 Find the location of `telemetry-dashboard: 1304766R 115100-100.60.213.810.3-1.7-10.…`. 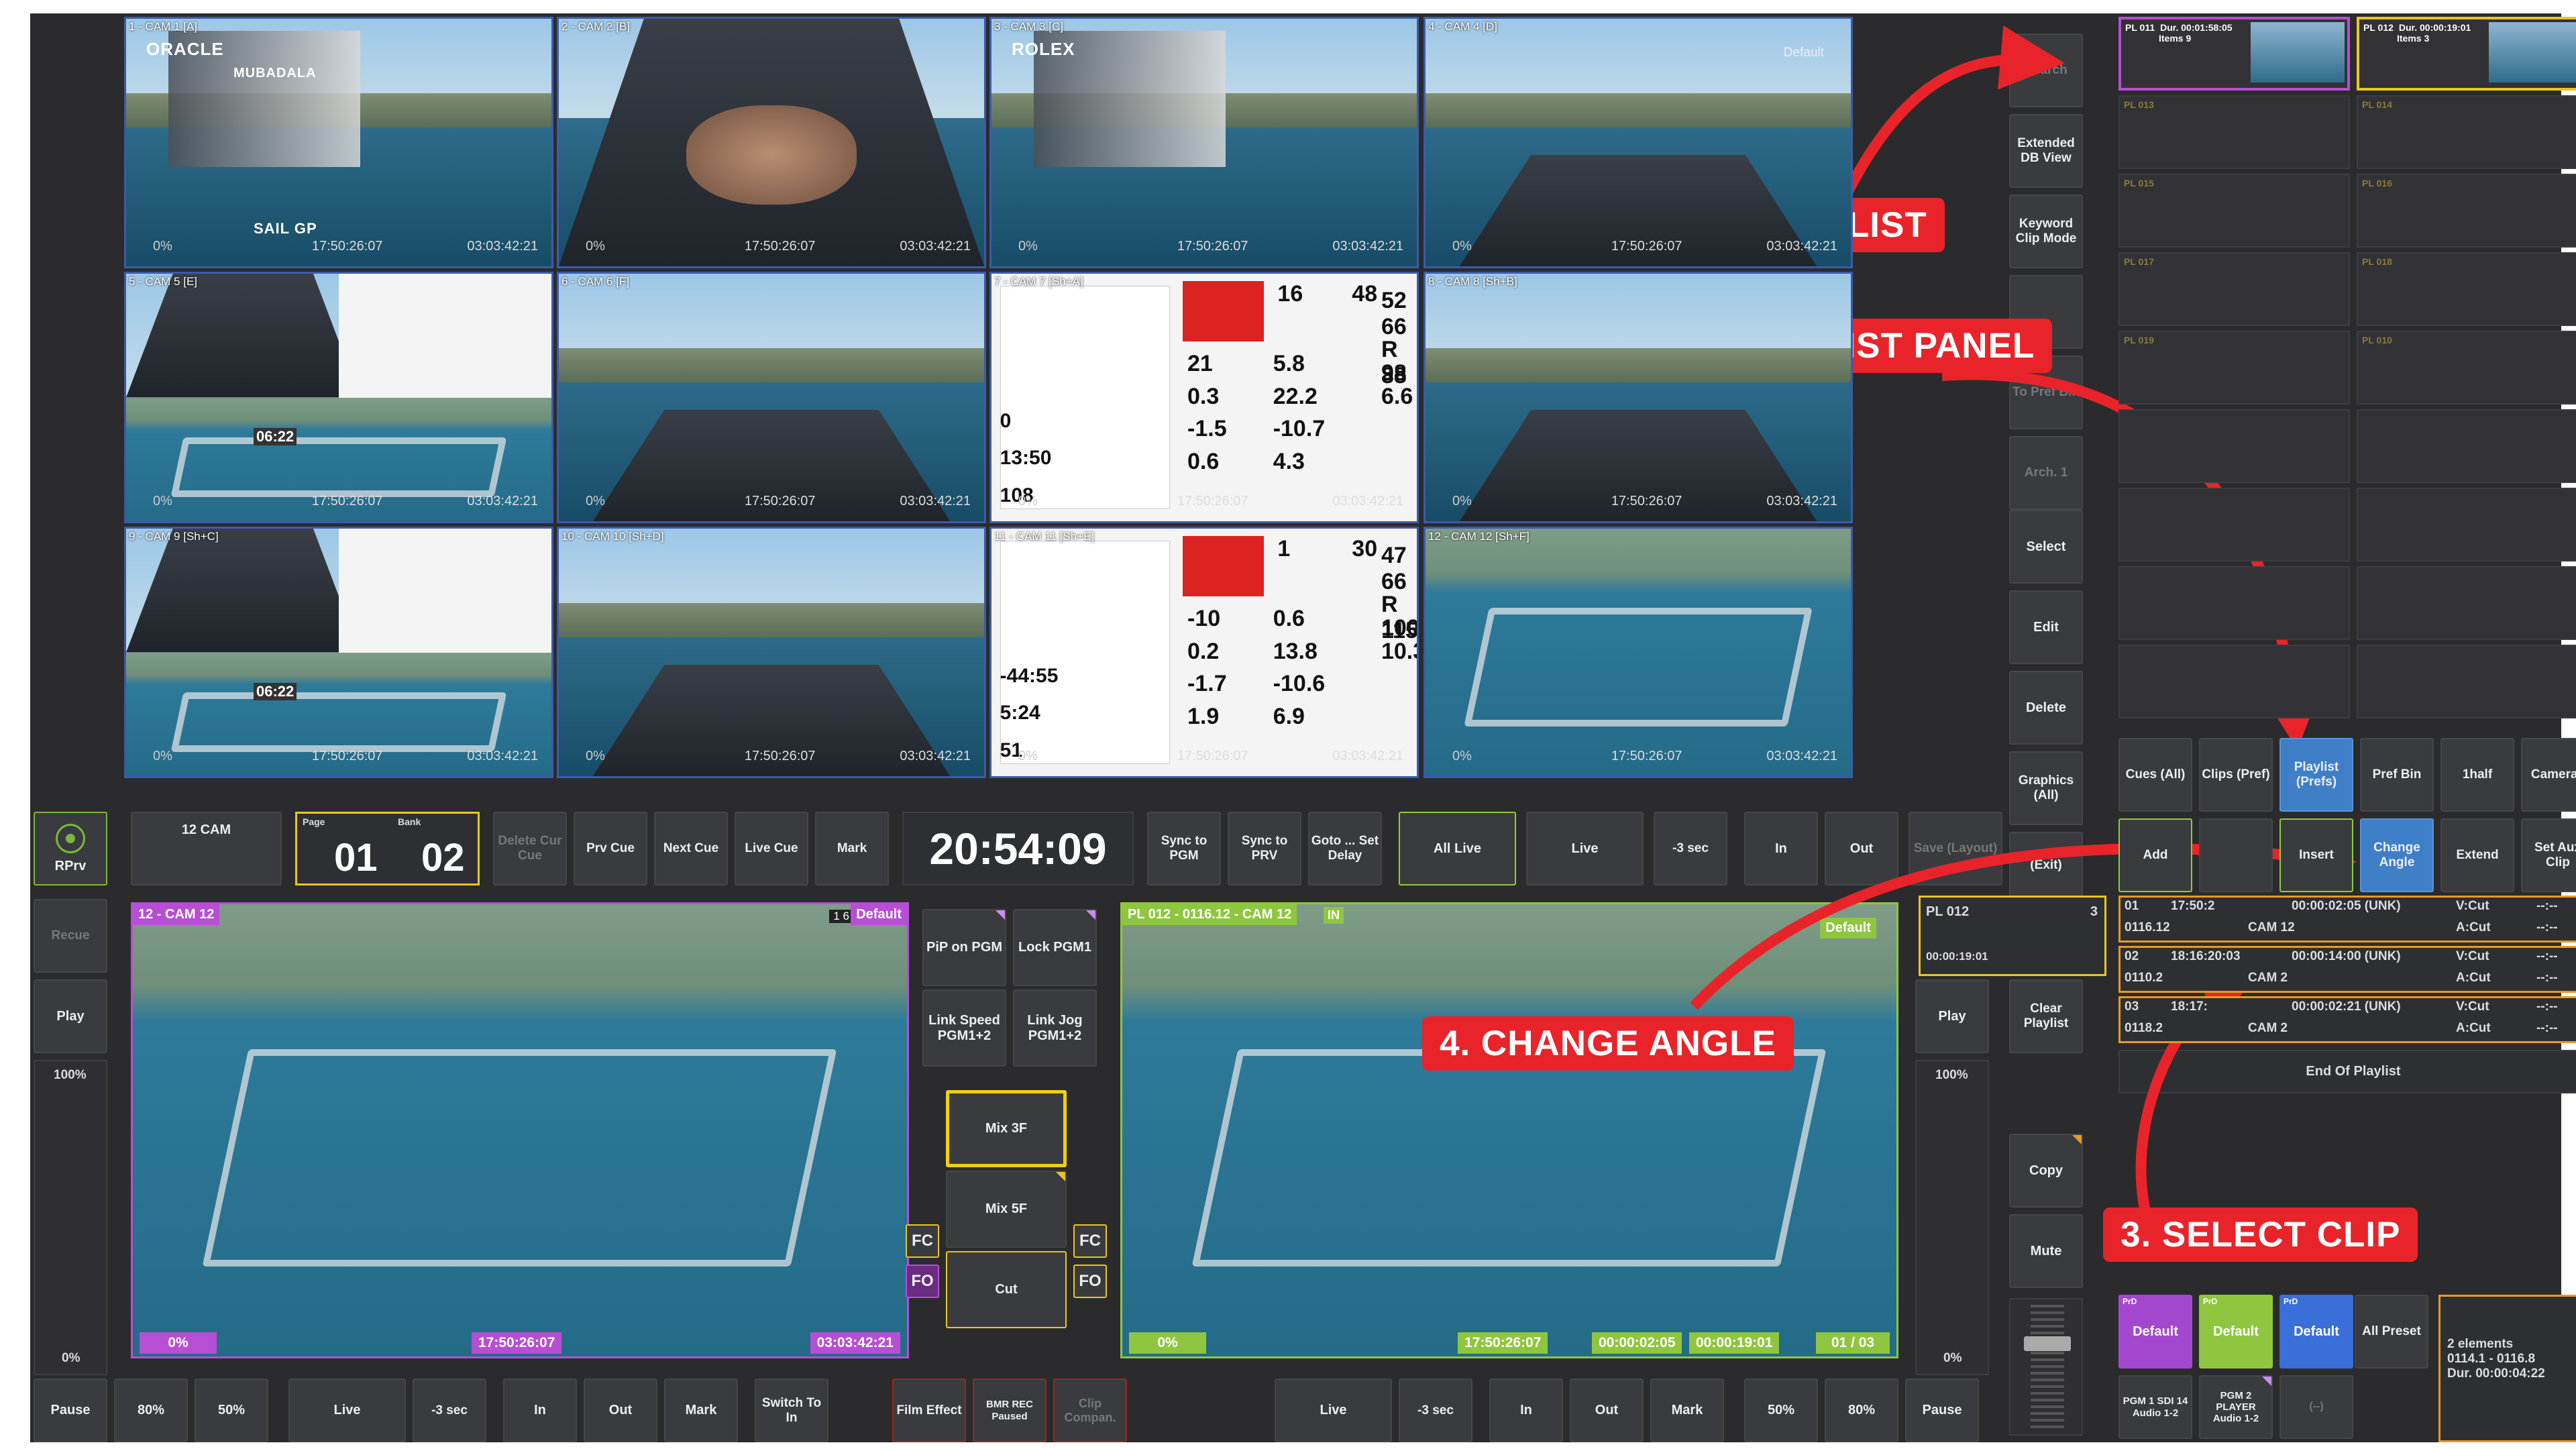

telemetry-dashboard: 1304766R 115100-100.60.213.810.3-1.7-10.… is located at coordinates (1204, 652).